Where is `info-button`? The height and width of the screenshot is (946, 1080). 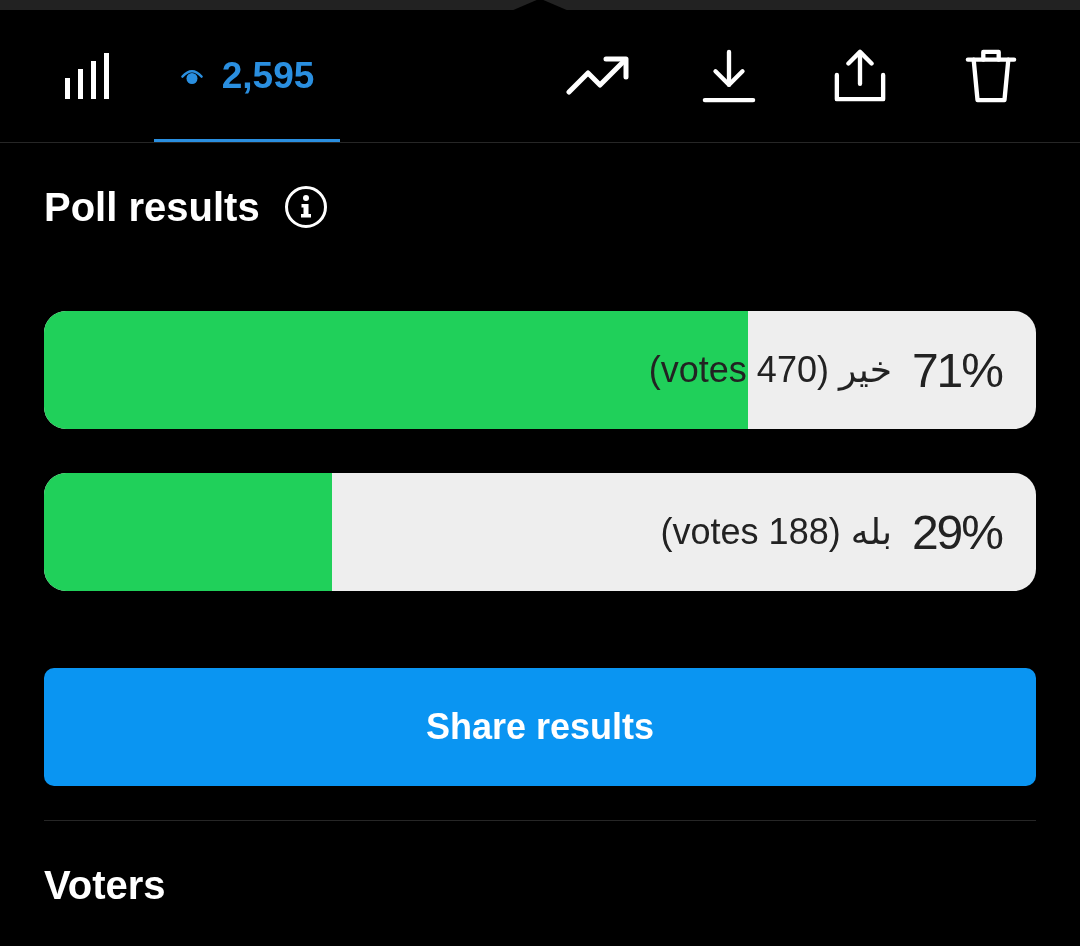
info-button is located at coordinates (305, 207).